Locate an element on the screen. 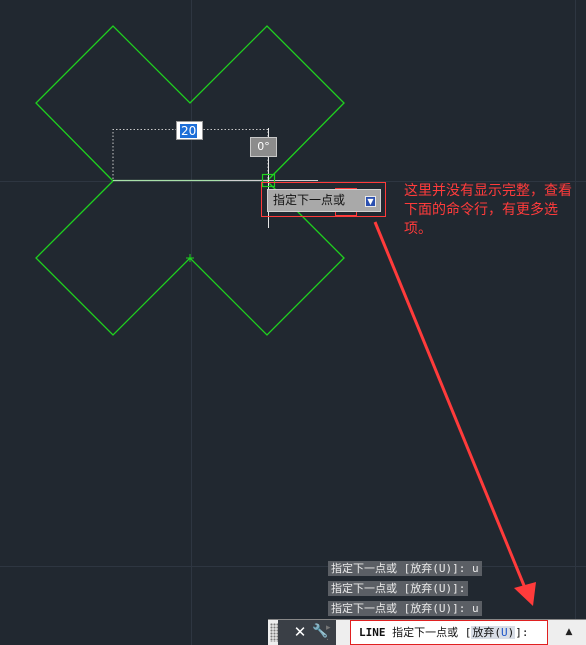 The width and height of the screenshot is (586, 645). command-bar: ✕ 🔧 ▸. LINE 指定下一点或 [放弃(U)]: ▲ is located at coordinates (427, 632).